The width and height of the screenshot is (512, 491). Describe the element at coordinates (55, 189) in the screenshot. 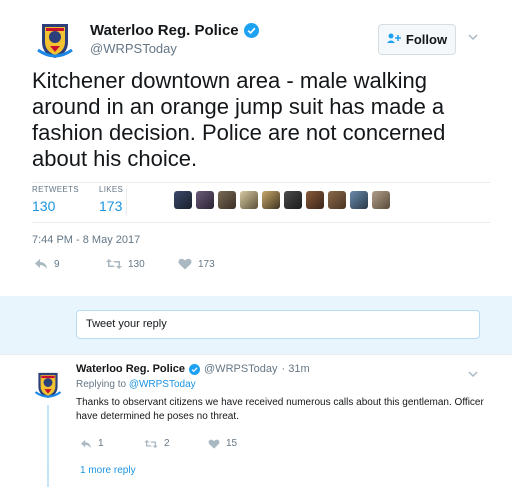

I see `retweets-label: RETWEETS` at that location.